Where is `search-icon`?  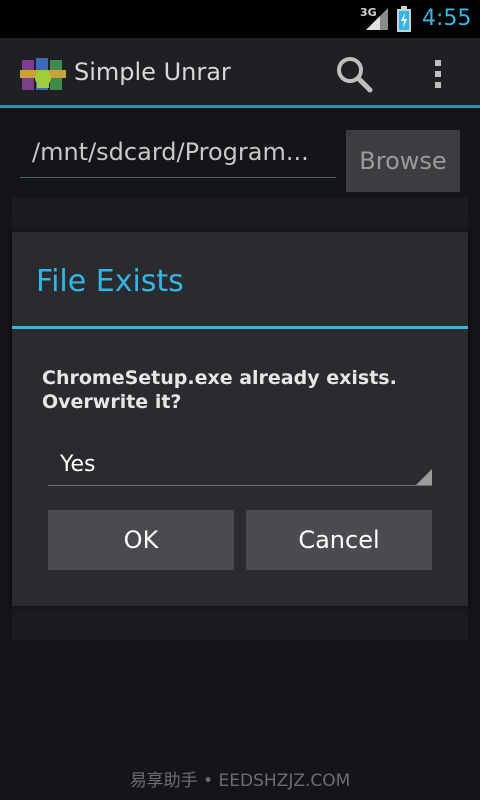 search-icon is located at coordinates (354, 74).